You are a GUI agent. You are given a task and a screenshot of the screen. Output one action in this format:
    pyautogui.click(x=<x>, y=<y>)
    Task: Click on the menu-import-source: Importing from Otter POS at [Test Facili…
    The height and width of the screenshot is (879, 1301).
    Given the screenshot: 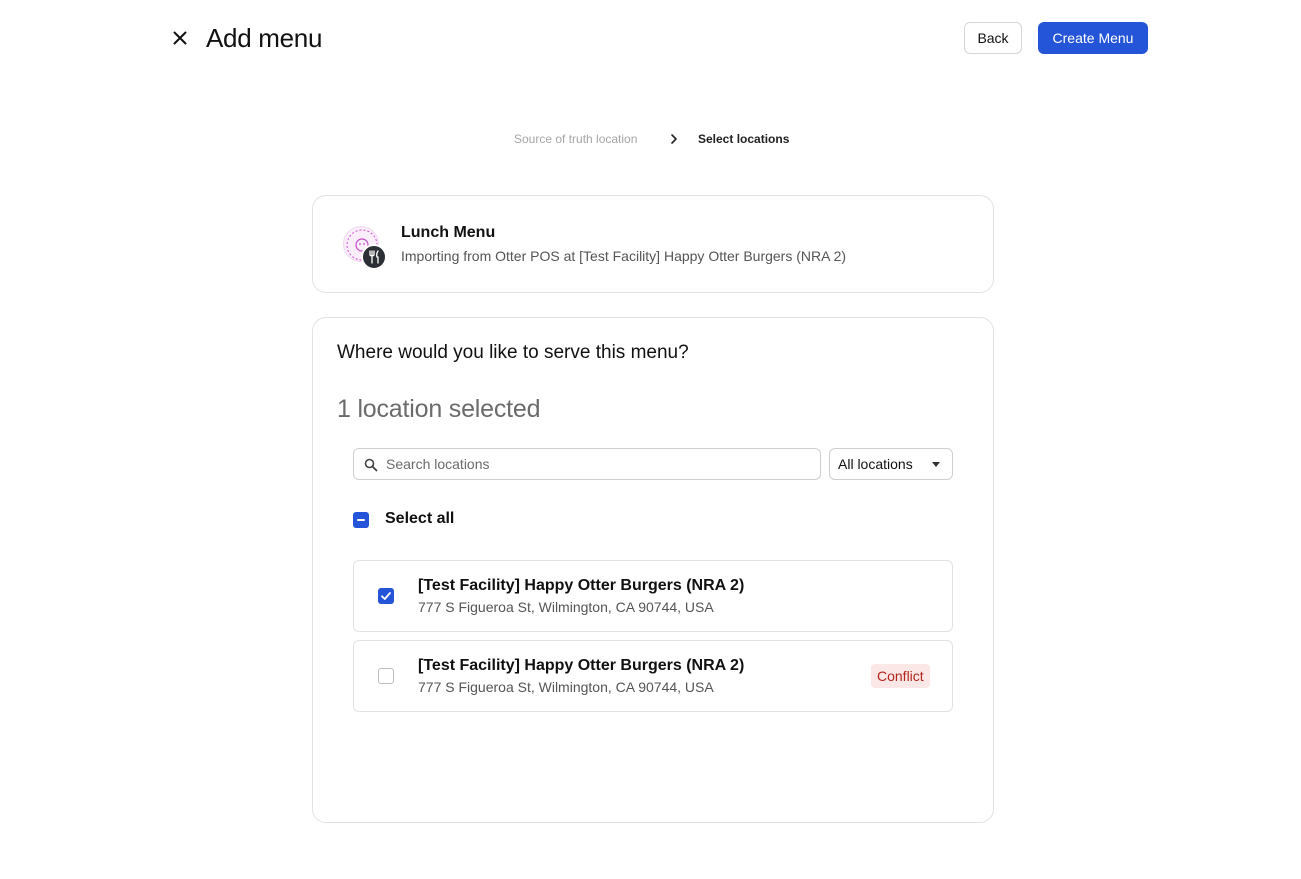 What is the action you would take?
    pyautogui.click(x=624, y=256)
    